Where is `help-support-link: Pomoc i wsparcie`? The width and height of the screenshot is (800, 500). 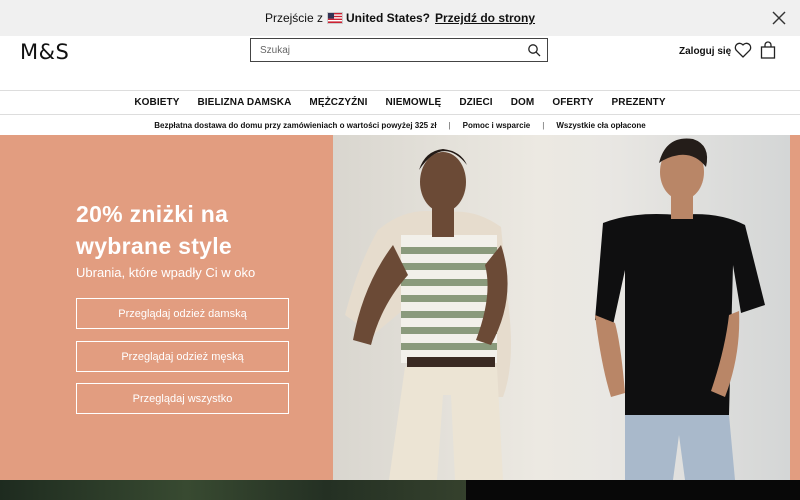 help-support-link: Pomoc i wsparcie is located at coordinates (497, 125).